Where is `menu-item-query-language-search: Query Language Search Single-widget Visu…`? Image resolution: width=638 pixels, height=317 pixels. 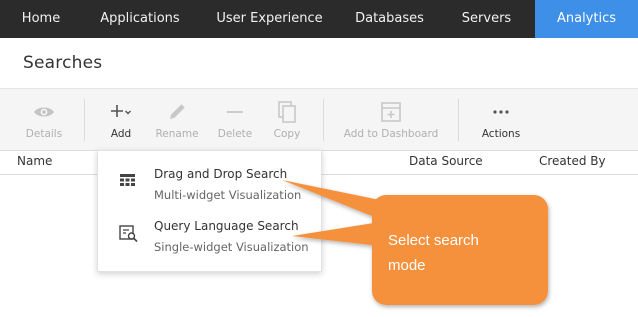
menu-item-query-language-search: Query Language Search Single-widget Visu… is located at coordinates (210, 228).